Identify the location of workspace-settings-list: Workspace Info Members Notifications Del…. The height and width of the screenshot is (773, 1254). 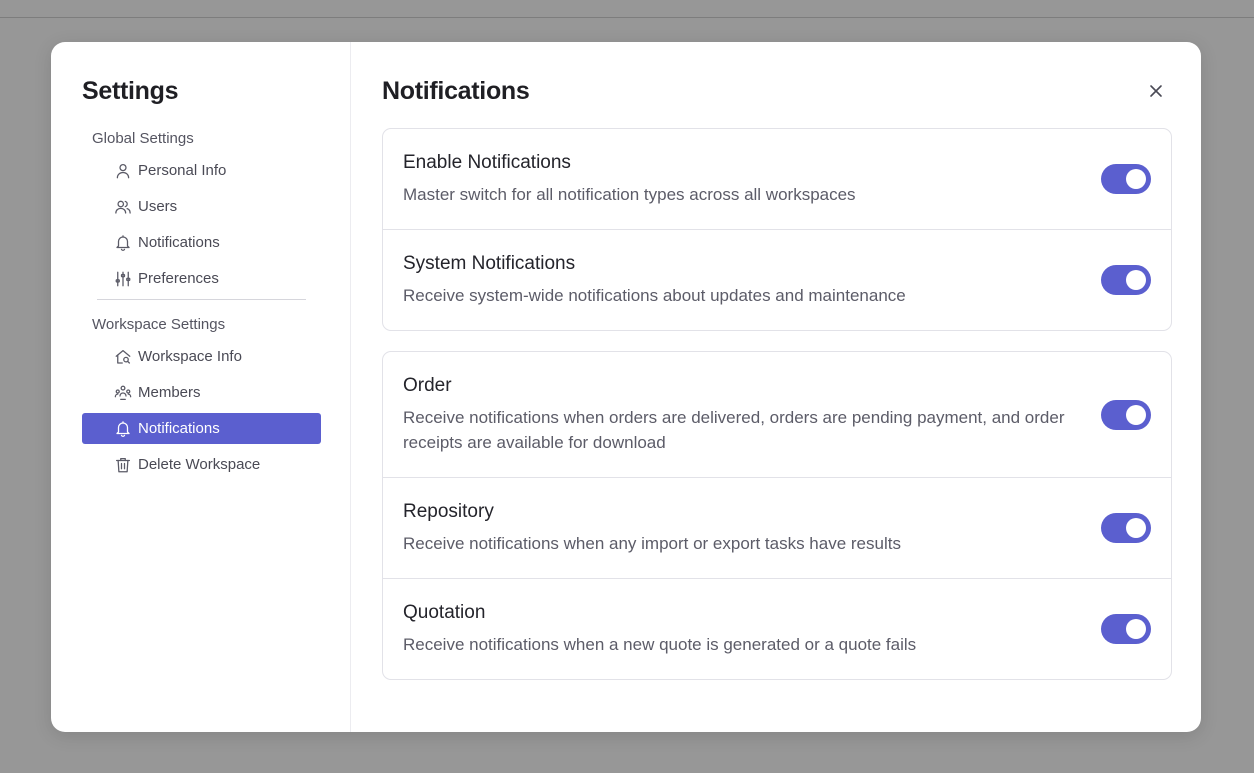
(216, 410).